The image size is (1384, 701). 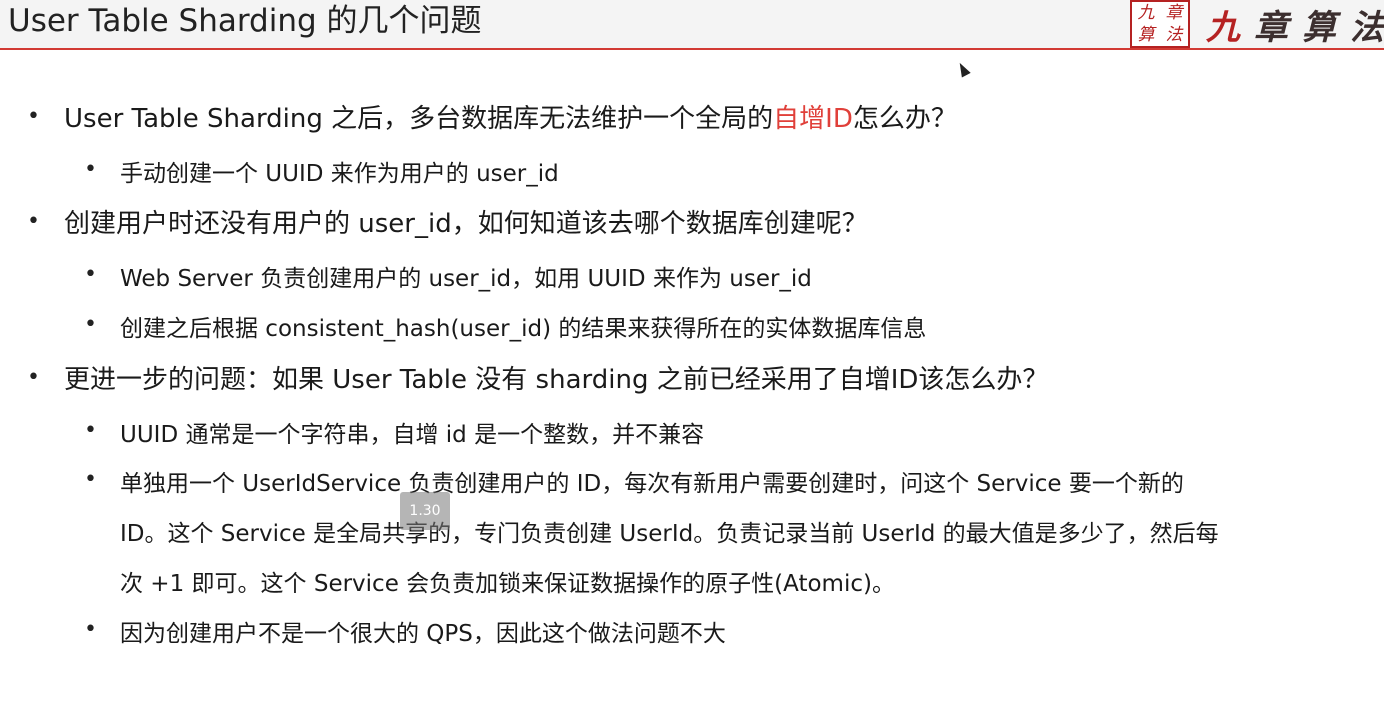 I want to click on mouse-cursor-icon, so click(x=963, y=69).